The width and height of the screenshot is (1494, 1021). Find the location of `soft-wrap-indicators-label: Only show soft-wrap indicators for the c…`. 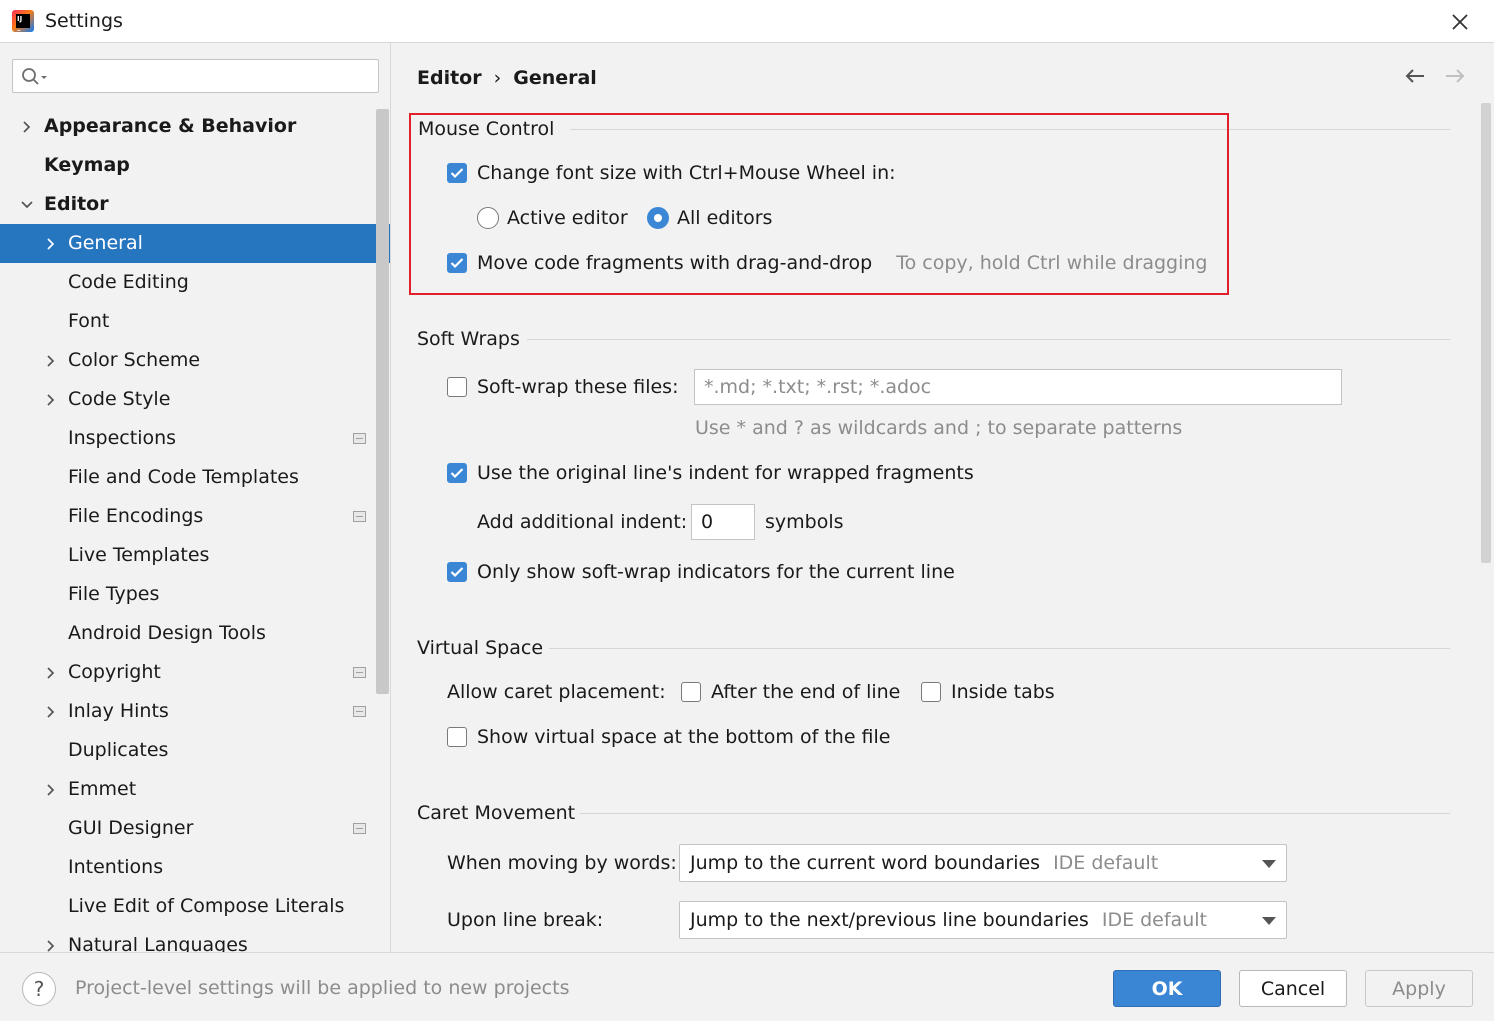

soft-wrap-indicators-label: Only show soft-wrap indicators for the c… is located at coordinates (716, 572).